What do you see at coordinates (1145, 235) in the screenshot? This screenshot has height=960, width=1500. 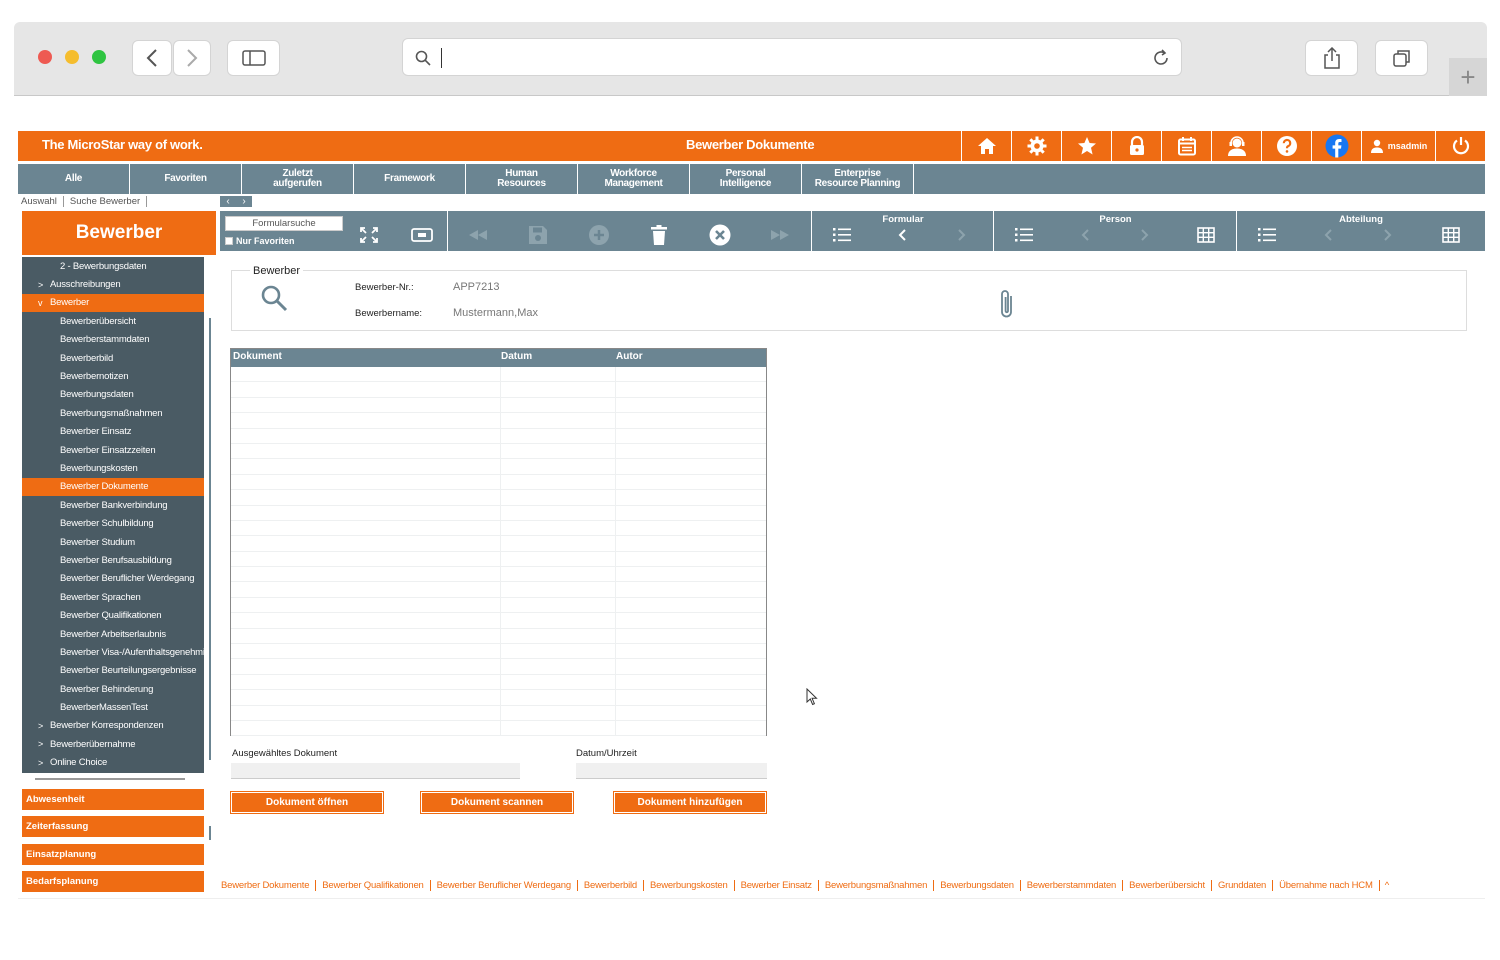 I see `person-next-button` at bounding box center [1145, 235].